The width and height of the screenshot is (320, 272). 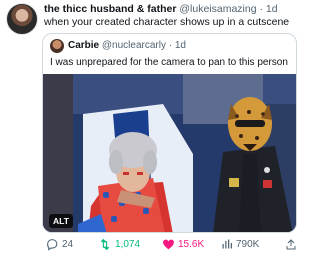 What do you see at coordinates (134, 45) in the screenshot?
I see `quoted-handle: @nuclearcarly` at bounding box center [134, 45].